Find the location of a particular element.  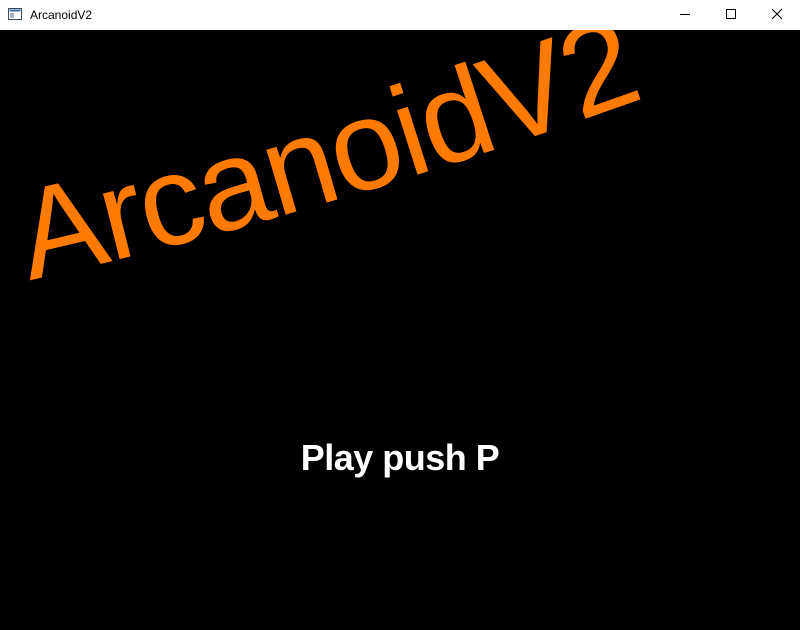

close-icon is located at coordinates (777, 15).